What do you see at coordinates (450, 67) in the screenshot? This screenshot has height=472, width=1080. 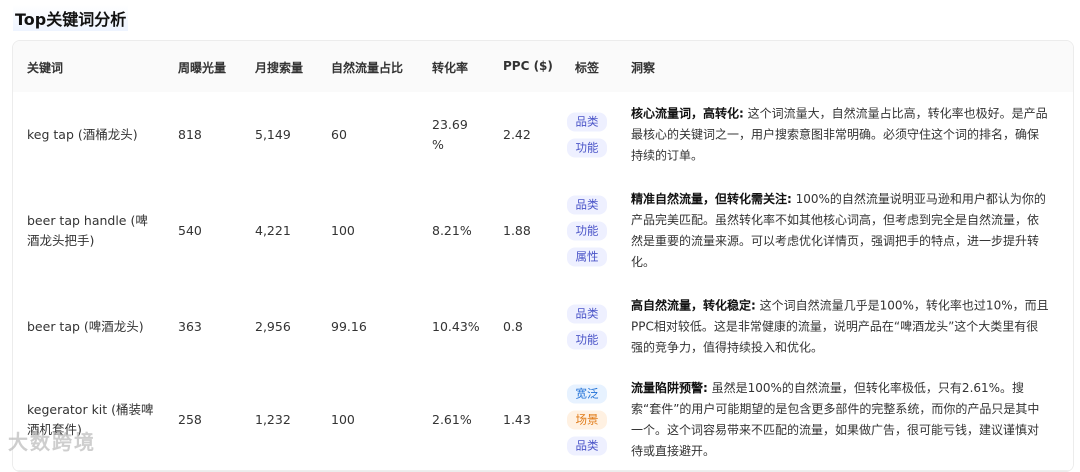 I see `header-conversion-rate: 转化率` at bounding box center [450, 67].